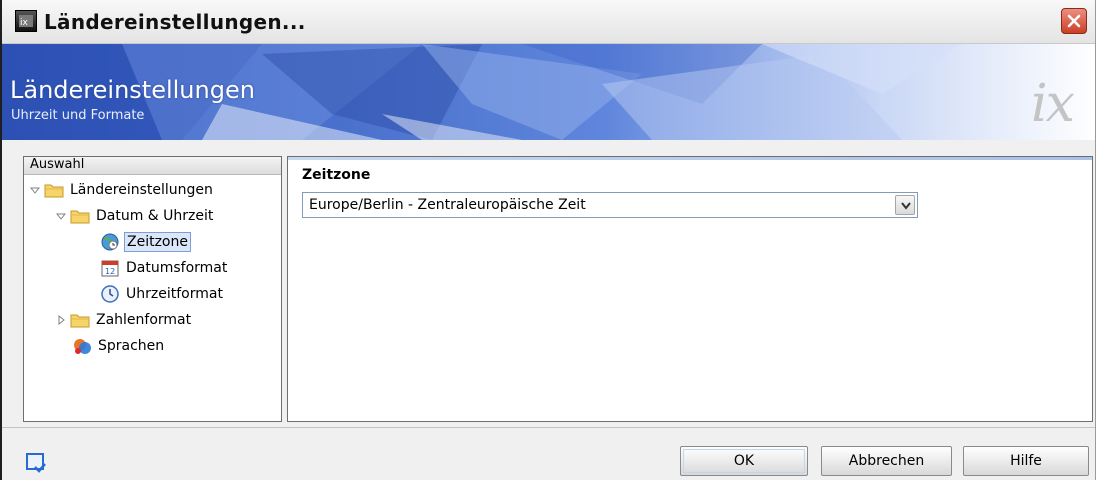 Image resolution: width=1096 pixels, height=480 pixels. Describe the element at coordinates (177, 268) in the screenshot. I see `tree-node-label: Datumsformat` at that location.